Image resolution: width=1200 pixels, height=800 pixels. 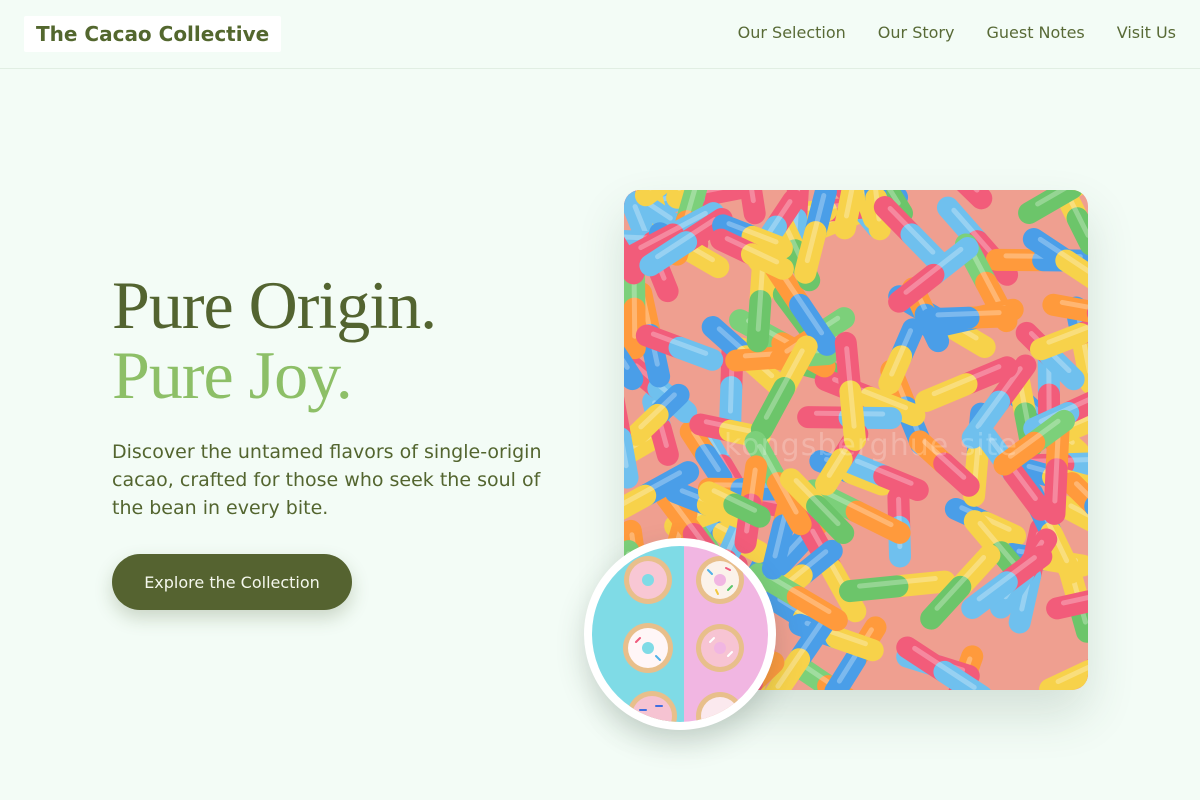 I want to click on hero-title-line1: Pure Origin., so click(x=274, y=305).